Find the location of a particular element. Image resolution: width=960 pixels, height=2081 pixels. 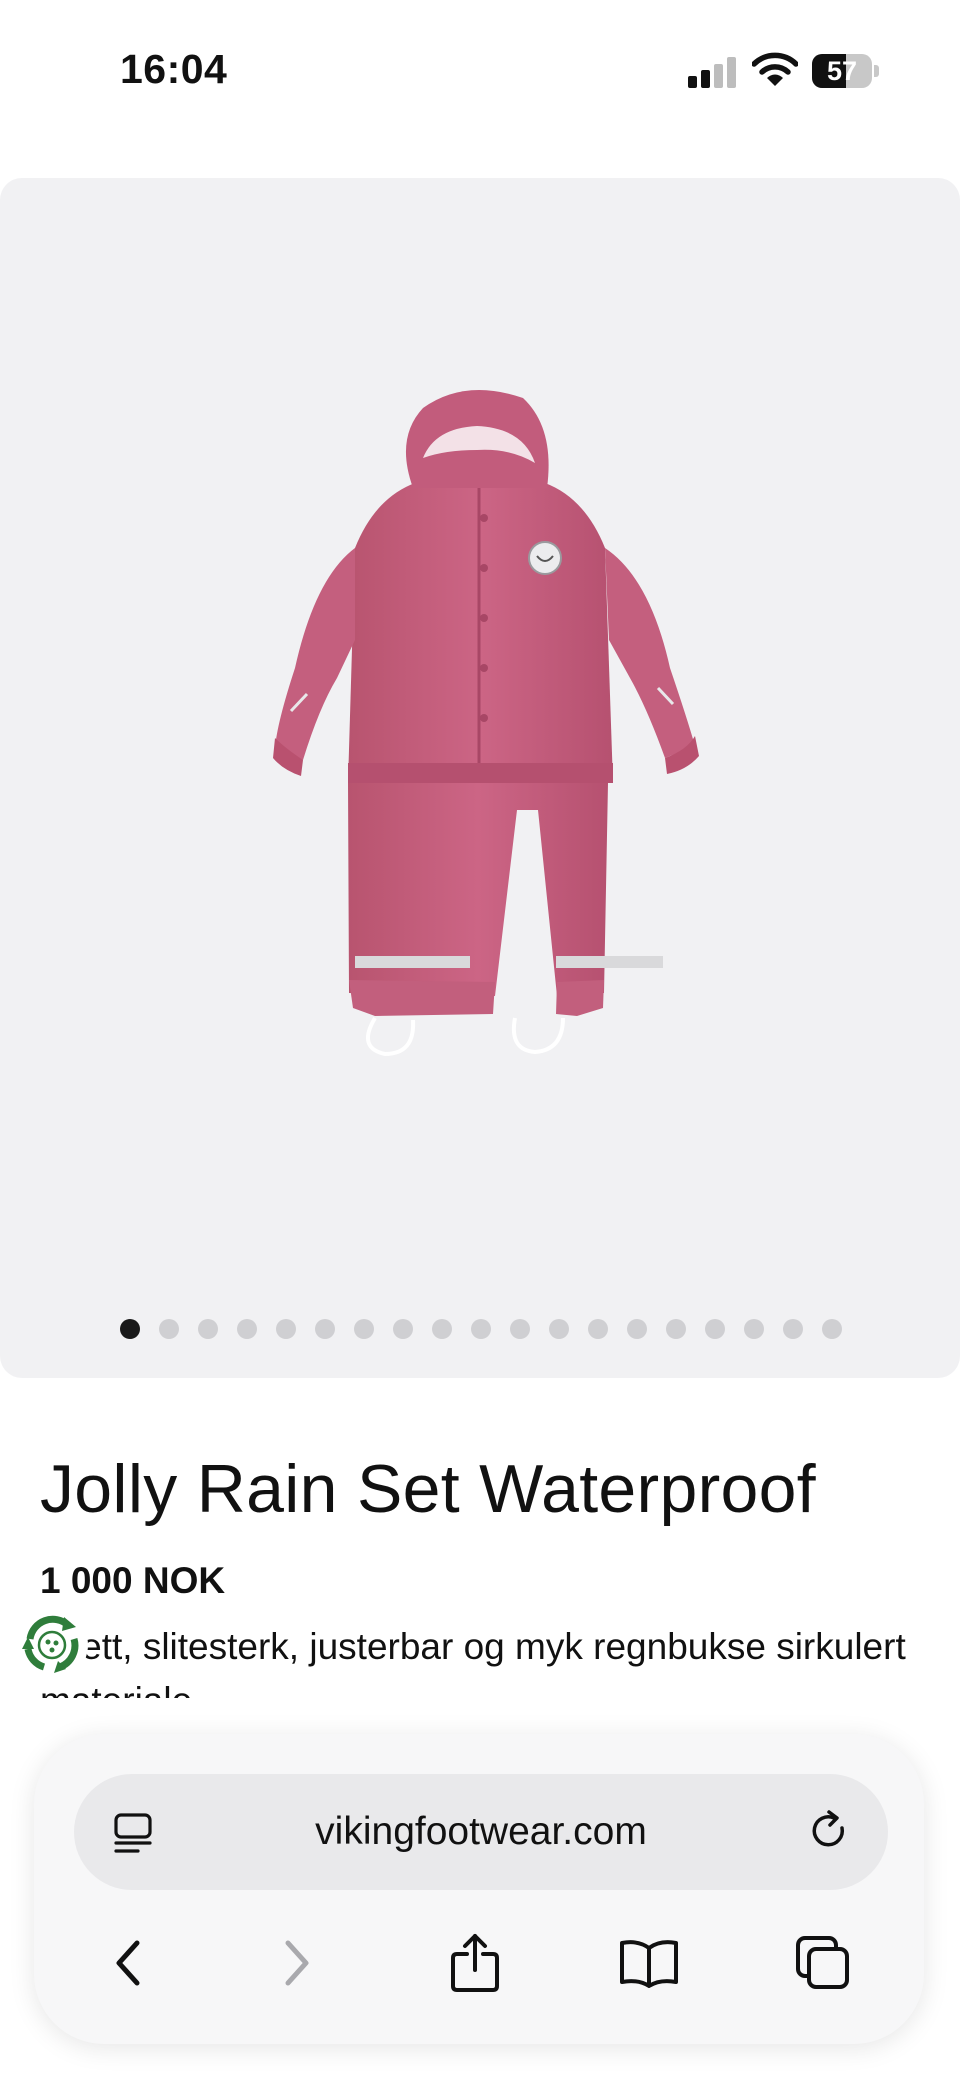

share-button is located at coordinates (475, 1963).